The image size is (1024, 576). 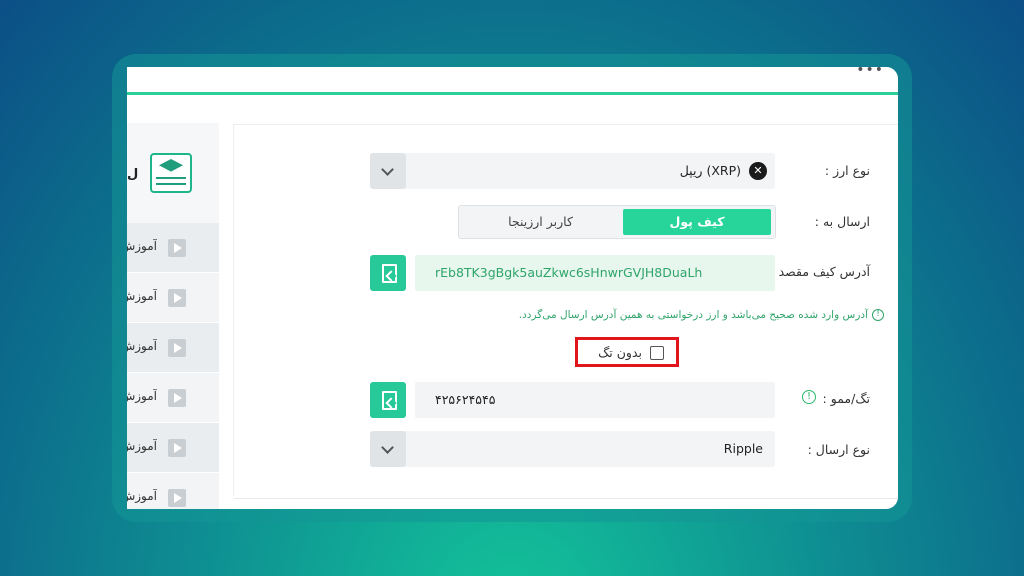 I want to click on memo-value: ۴۲۵۶۲۴۵۴۵, so click(x=465, y=399).